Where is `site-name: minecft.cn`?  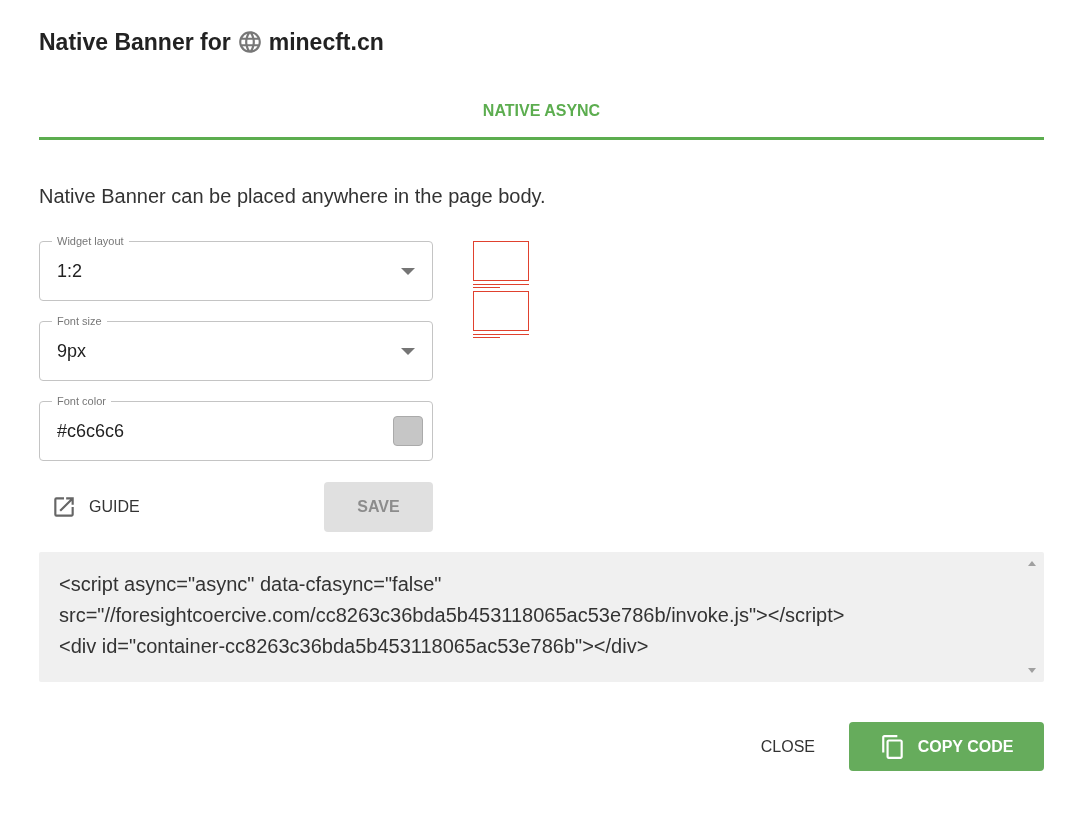 site-name: minecft.cn is located at coordinates (326, 42).